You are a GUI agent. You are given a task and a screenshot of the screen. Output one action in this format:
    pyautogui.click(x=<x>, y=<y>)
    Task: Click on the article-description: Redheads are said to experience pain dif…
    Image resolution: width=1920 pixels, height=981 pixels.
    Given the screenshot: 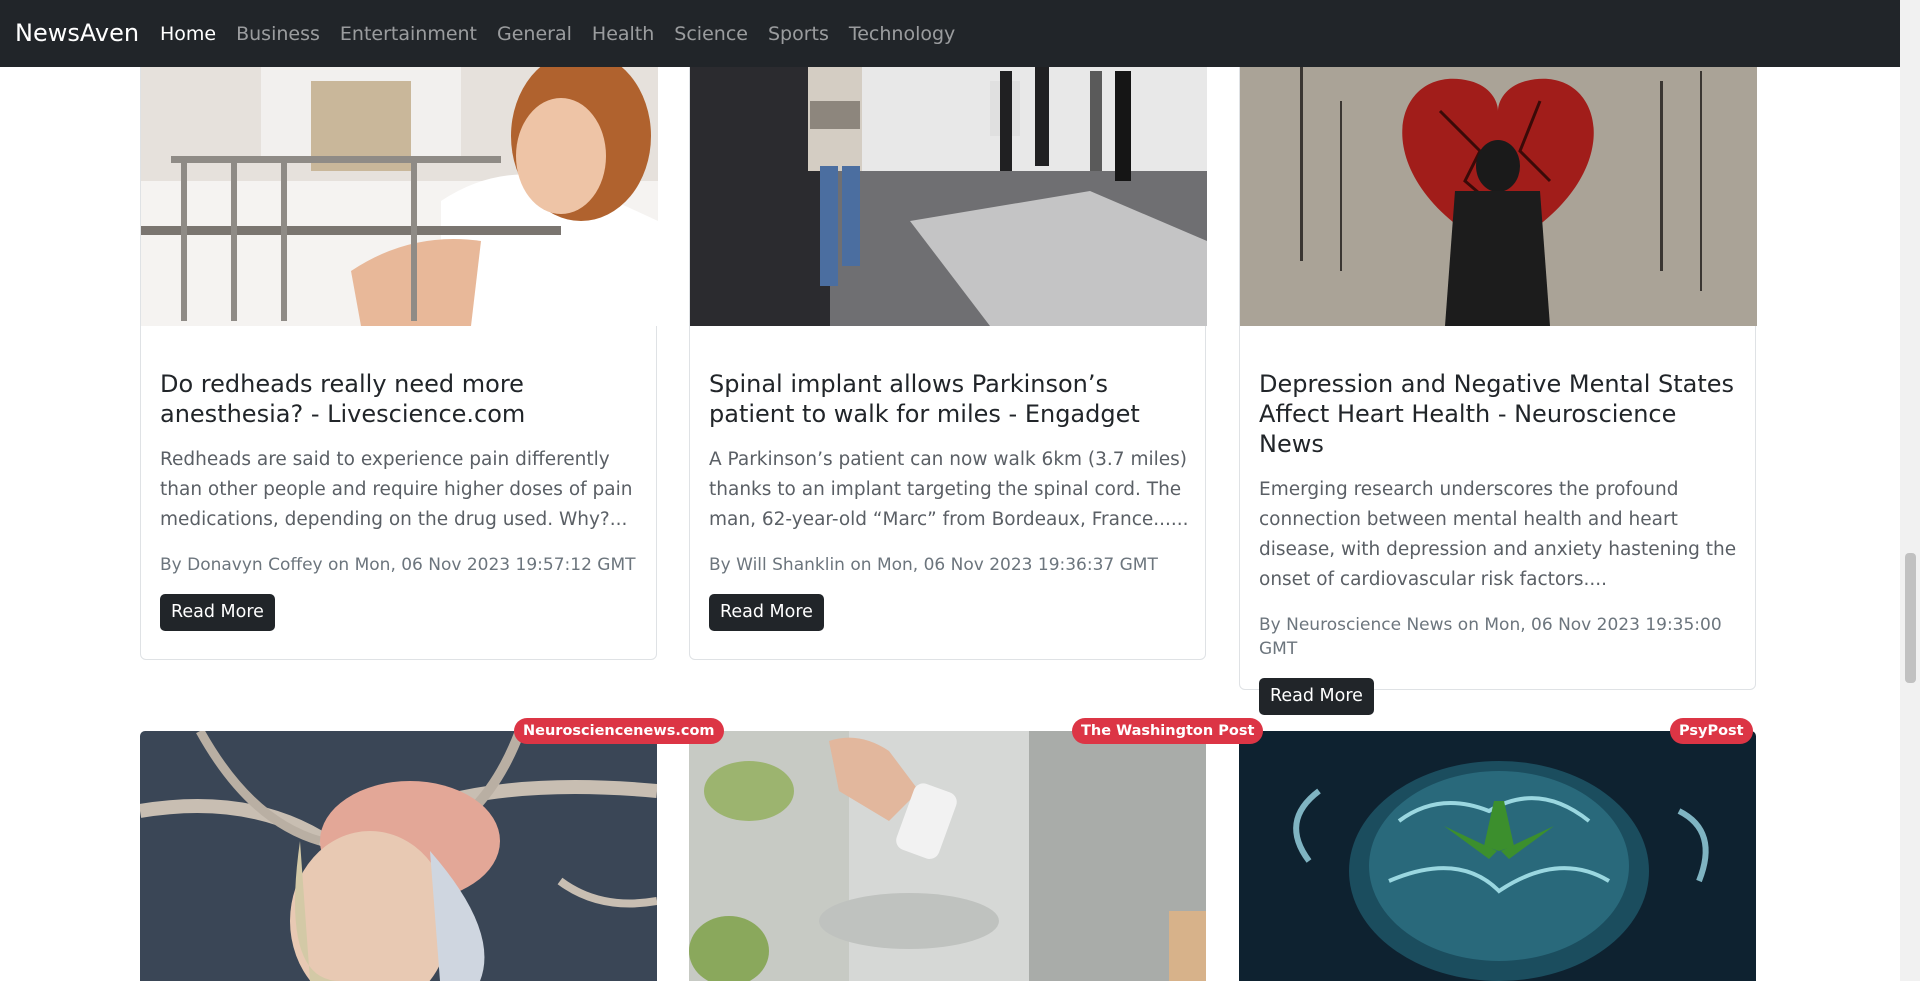 What is the action you would take?
    pyautogui.click(x=396, y=489)
    